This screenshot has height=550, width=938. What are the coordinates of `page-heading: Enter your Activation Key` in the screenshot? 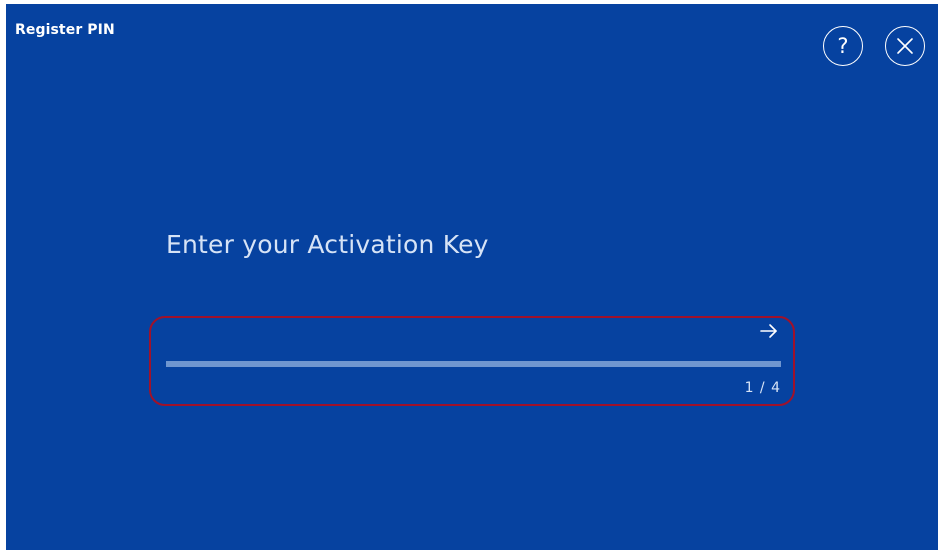 It's located at (327, 244).